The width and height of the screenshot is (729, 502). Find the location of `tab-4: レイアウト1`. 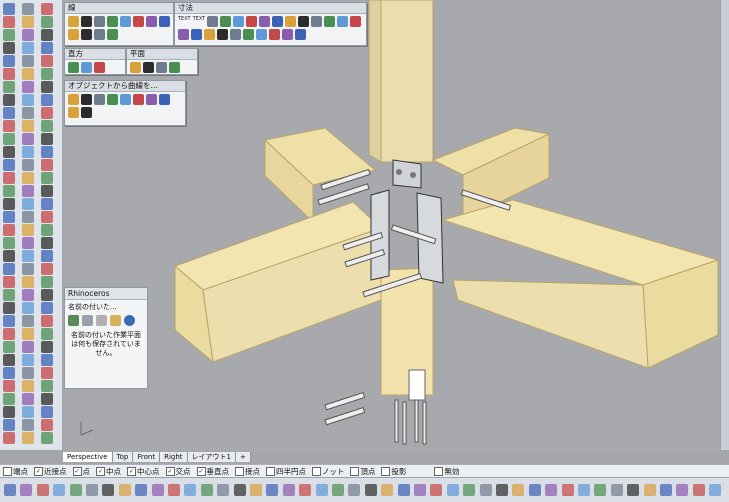

tab-4: レイアウト1 is located at coordinates (211, 457).